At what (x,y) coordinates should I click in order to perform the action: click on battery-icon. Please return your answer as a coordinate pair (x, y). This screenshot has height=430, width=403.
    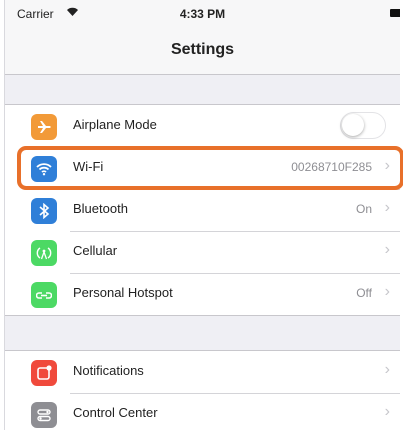
    Looking at the image, I should click on (395, 13).